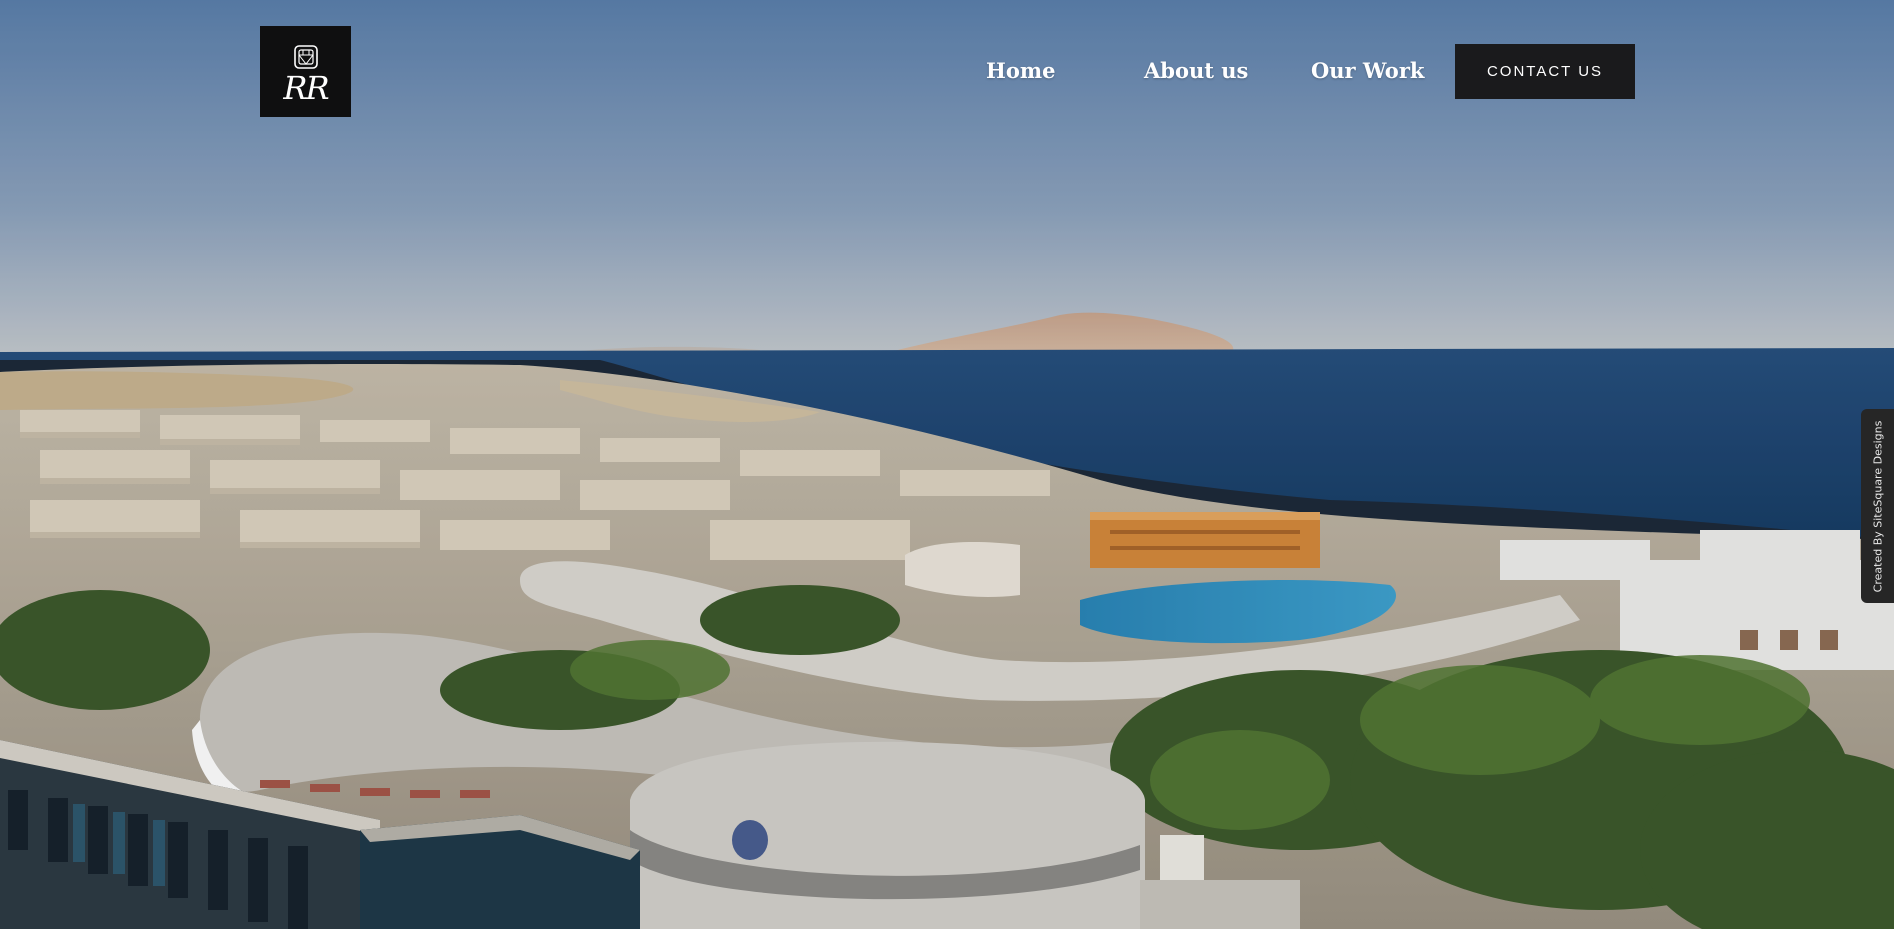 Image resolution: width=1894 pixels, height=929 pixels. I want to click on nav-link-about: About us, so click(1196, 70).